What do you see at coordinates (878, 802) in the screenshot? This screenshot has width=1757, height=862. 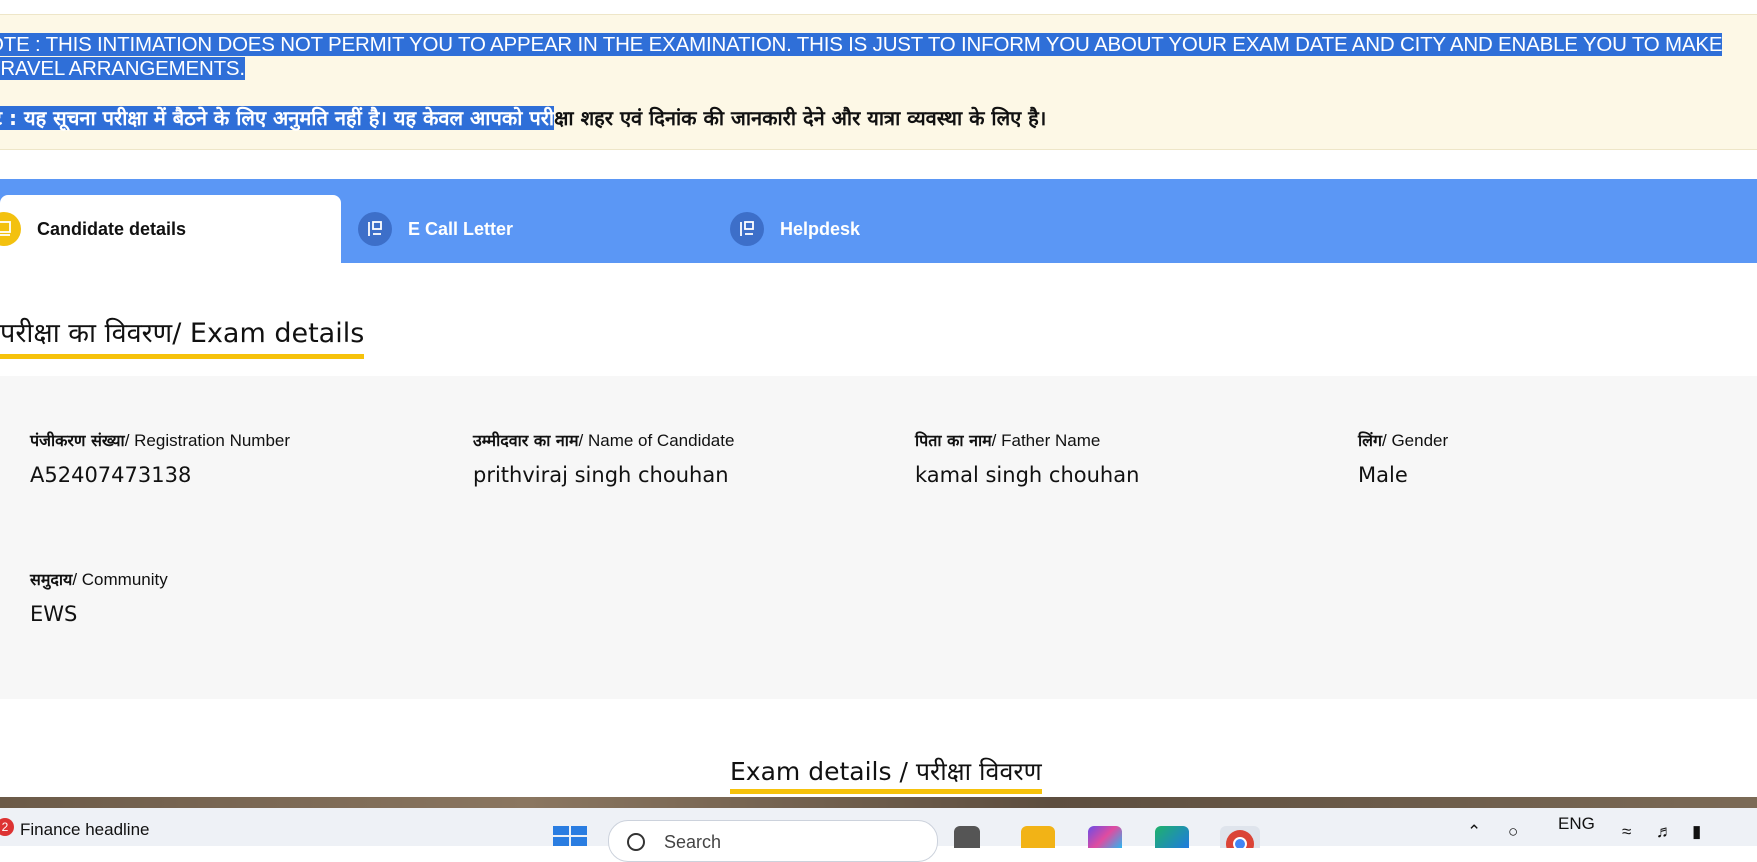 I see `desktop-wallpaper-strip` at bounding box center [878, 802].